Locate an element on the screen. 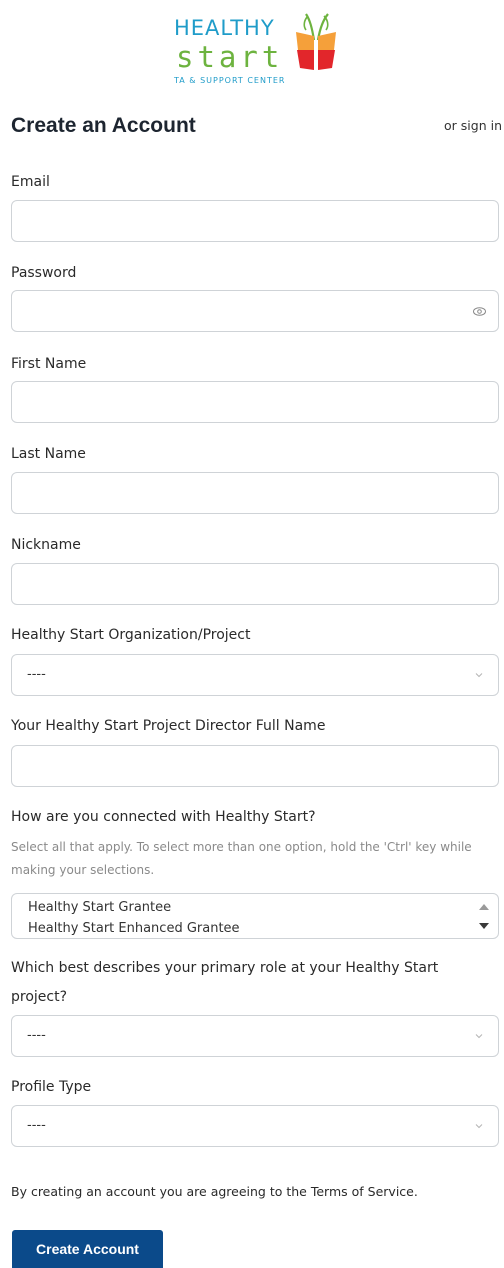  password-field-wrapper is located at coordinates (255, 311).